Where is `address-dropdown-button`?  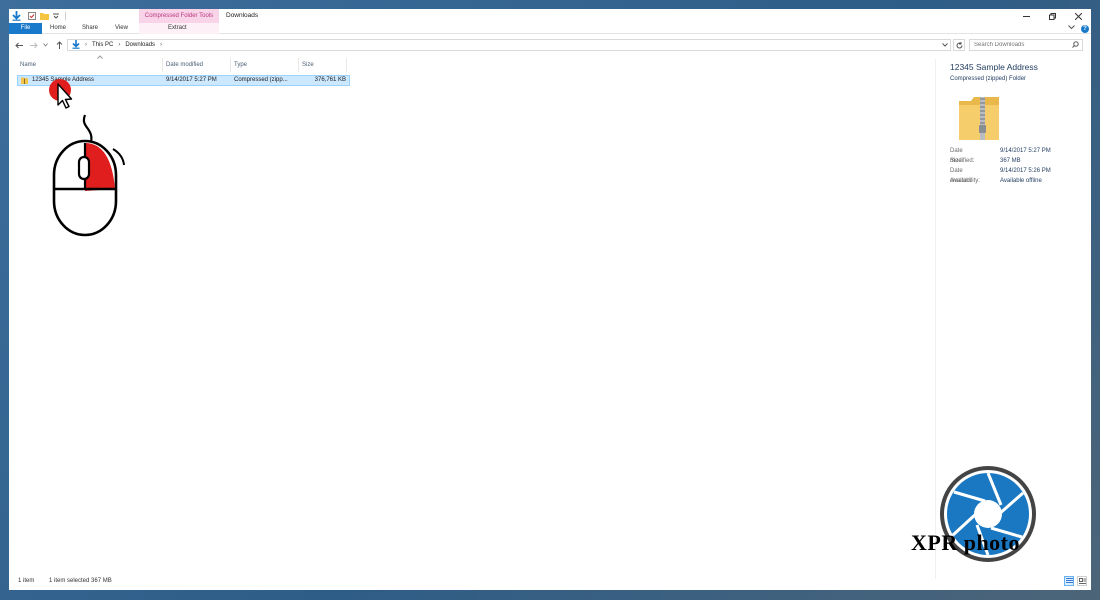
address-dropdown-button is located at coordinates (945, 45).